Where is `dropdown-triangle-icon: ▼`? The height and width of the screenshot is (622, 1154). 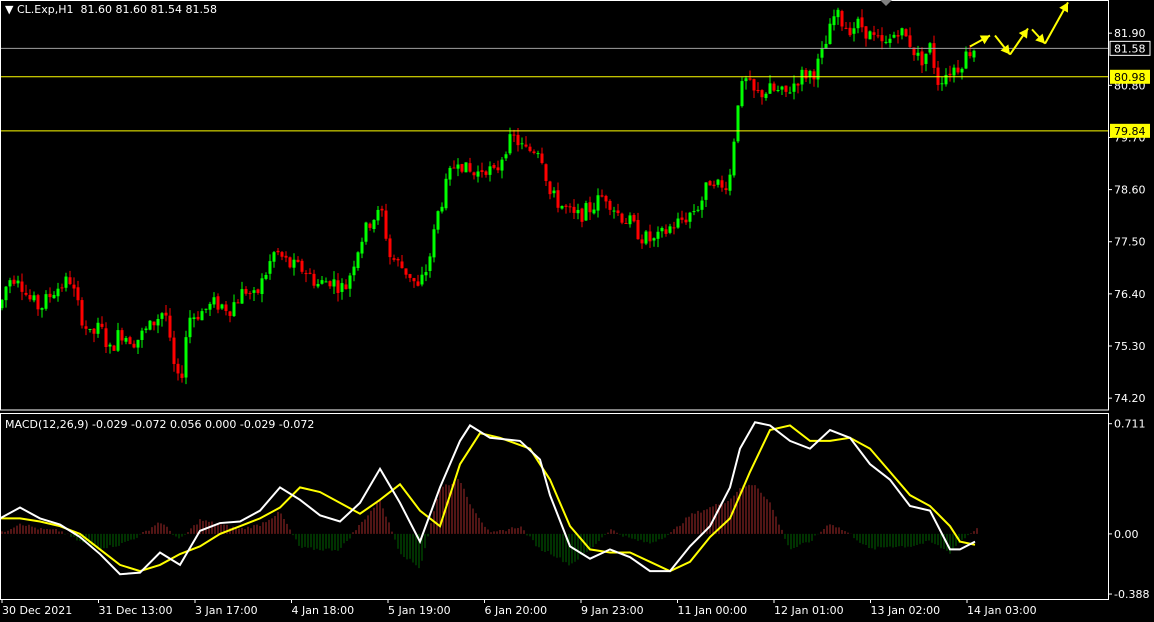 dropdown-triangle-icon: ▼ is located at coordinates (9, 9).